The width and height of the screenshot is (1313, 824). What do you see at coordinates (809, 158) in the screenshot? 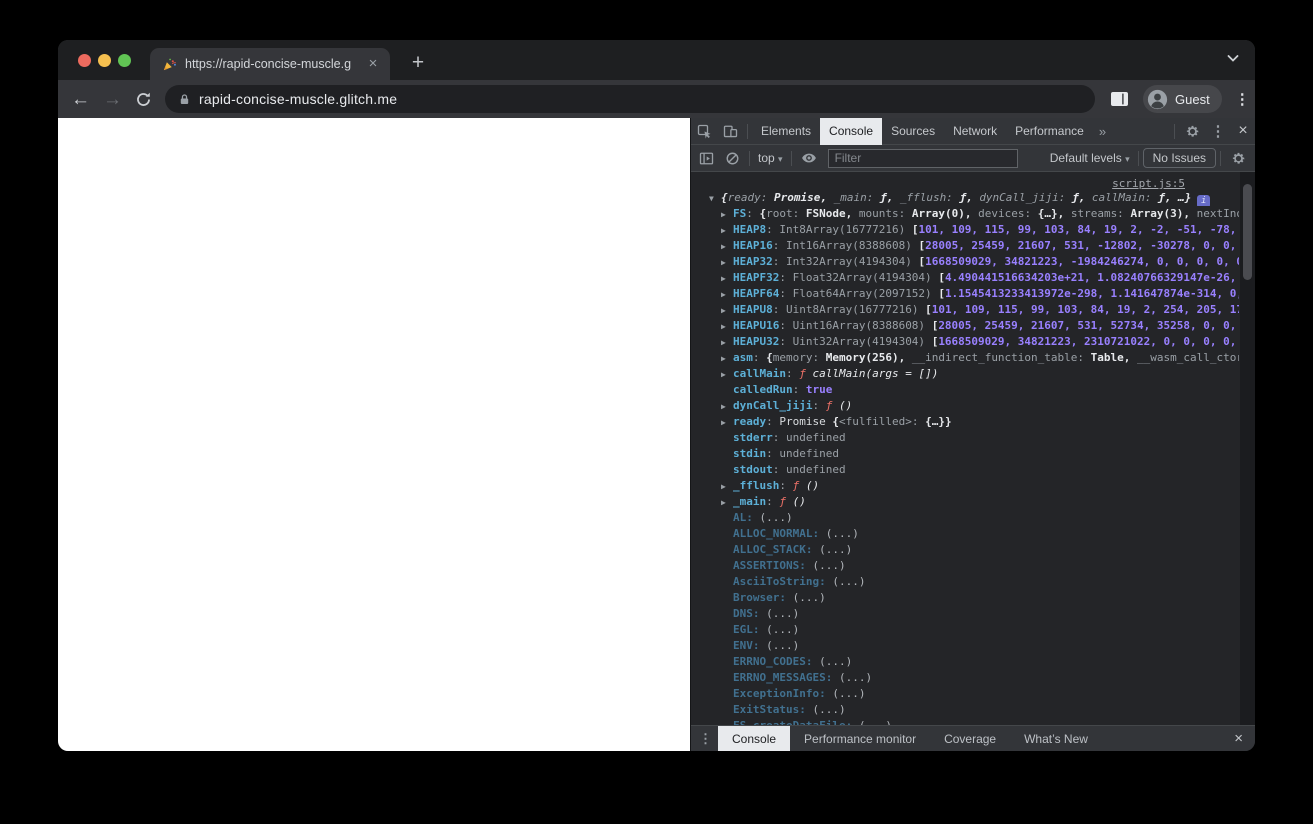
I see `live-expression-eye-icon` at bounding box center [809, 158].